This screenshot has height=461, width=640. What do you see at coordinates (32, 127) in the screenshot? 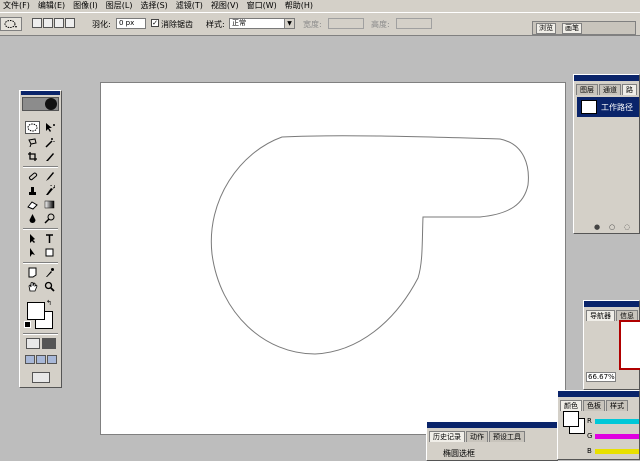
I see `ellipse-marquee-tool` at bounding box center [32, 127].